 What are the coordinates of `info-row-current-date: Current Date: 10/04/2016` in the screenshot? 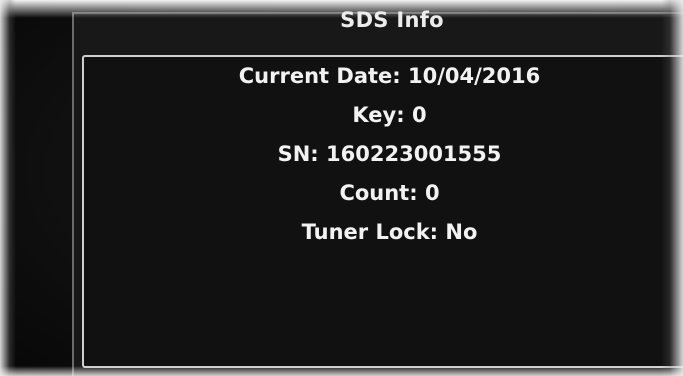 It's located at (382, 79).